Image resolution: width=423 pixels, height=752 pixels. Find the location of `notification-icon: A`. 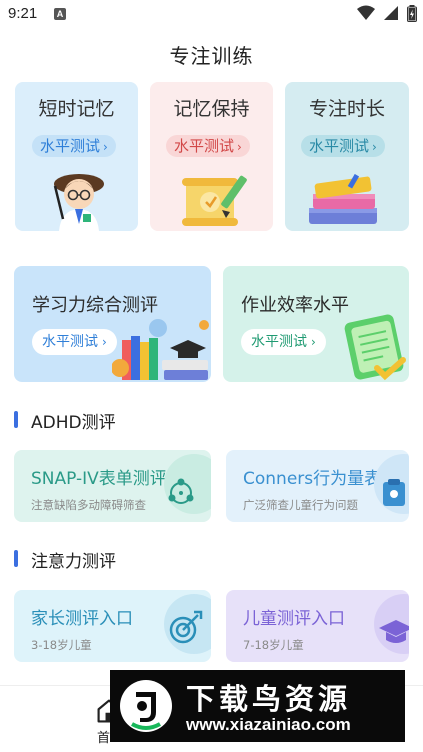

notification-icon: A is located at coordinates (60, 14).